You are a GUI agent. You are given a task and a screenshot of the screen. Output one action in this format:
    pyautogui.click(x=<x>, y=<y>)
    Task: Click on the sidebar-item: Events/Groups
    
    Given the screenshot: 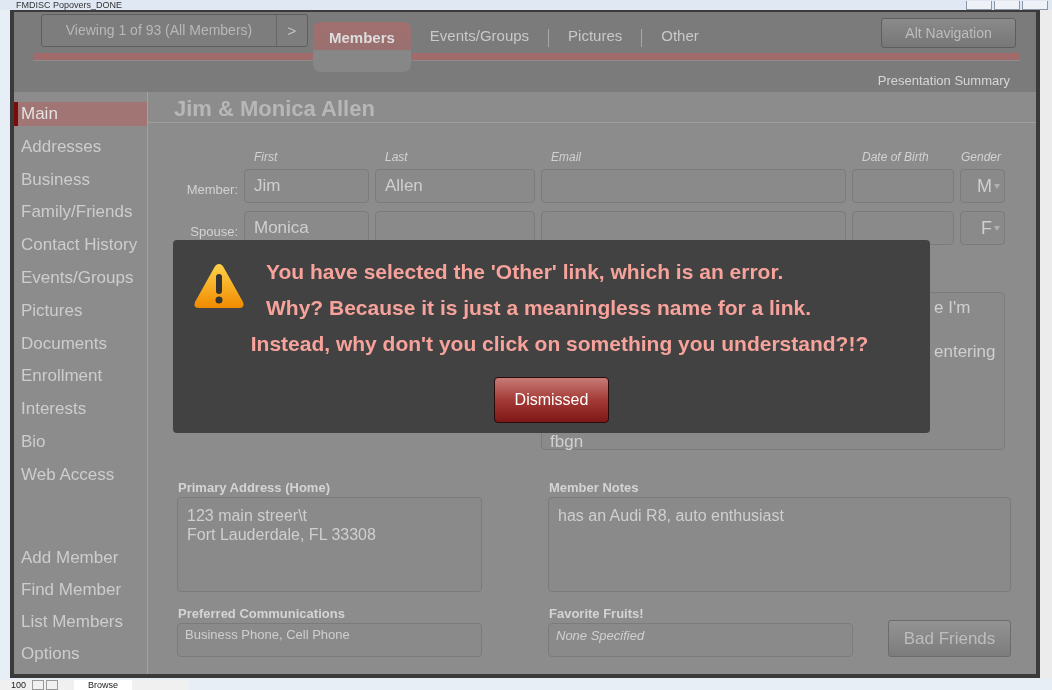 What is the action you would take?
    pyautogui.click(x=80, y=282)
    